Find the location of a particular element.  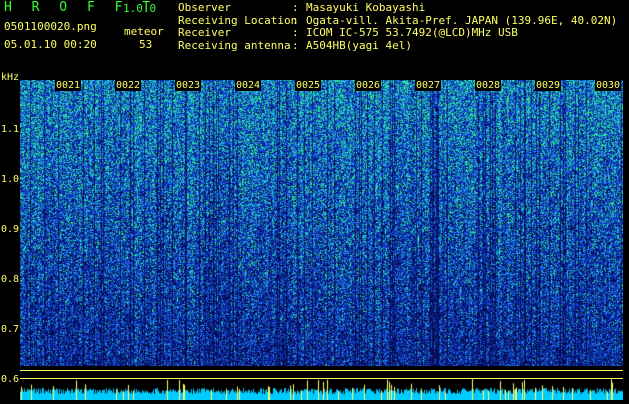

signal-baseline is located at coordinates (321, 383).